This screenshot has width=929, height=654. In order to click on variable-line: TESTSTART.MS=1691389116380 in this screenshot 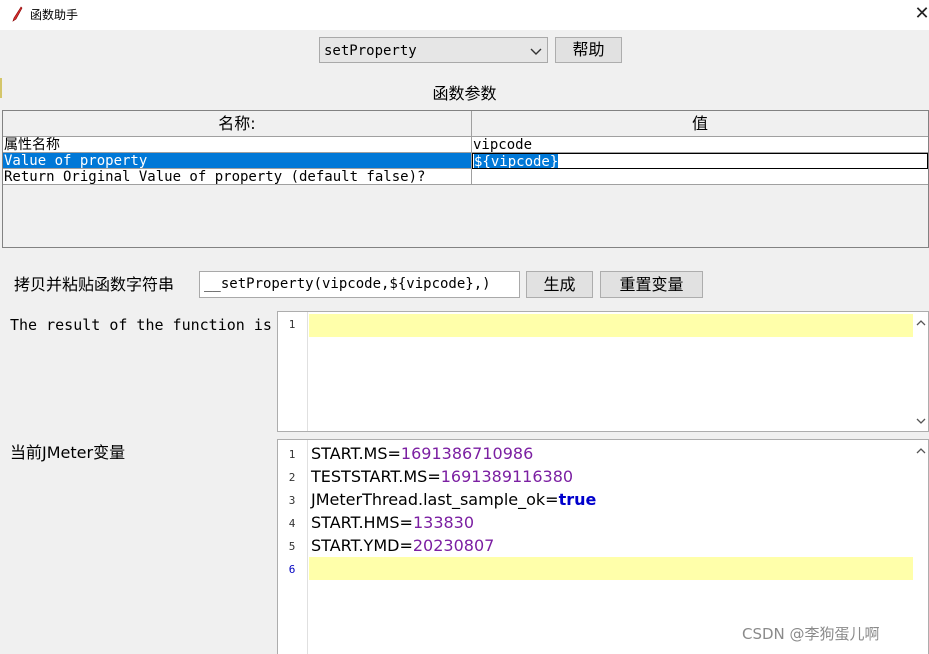, I will do `click(442, 476)`.